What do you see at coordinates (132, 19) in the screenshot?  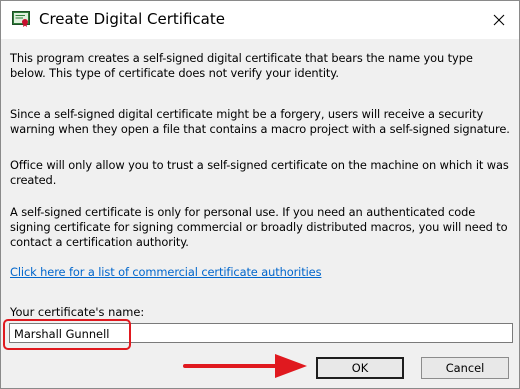 I see `dialog-title: Create Digital Certificate` at bounding box center [132, 19].